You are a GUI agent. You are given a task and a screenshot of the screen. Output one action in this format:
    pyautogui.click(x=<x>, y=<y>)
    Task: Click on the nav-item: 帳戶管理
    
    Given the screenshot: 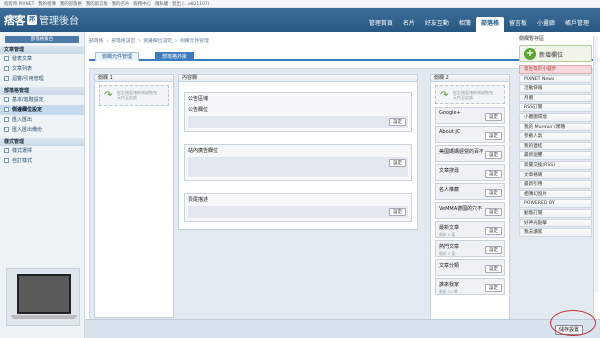 What is the action you would take?
    pyautogui.click(x=577, y=24)
    